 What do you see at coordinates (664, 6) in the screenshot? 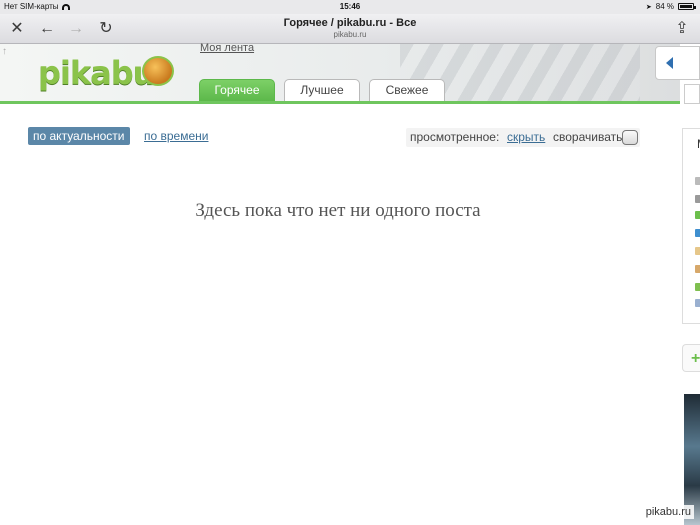
I see `battery-percent: 84 %` at bounding box center [664, 6].